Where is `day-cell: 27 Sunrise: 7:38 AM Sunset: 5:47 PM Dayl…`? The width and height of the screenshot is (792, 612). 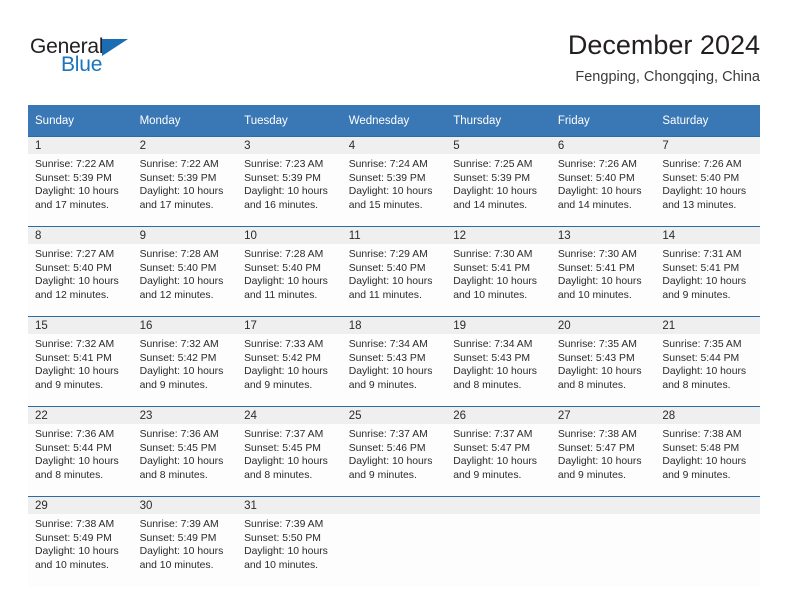
day-cell: 27 Sunrise: 7:38 AM Sunset: 5:47 PM Dayl… is located at coordinates (603, 451).